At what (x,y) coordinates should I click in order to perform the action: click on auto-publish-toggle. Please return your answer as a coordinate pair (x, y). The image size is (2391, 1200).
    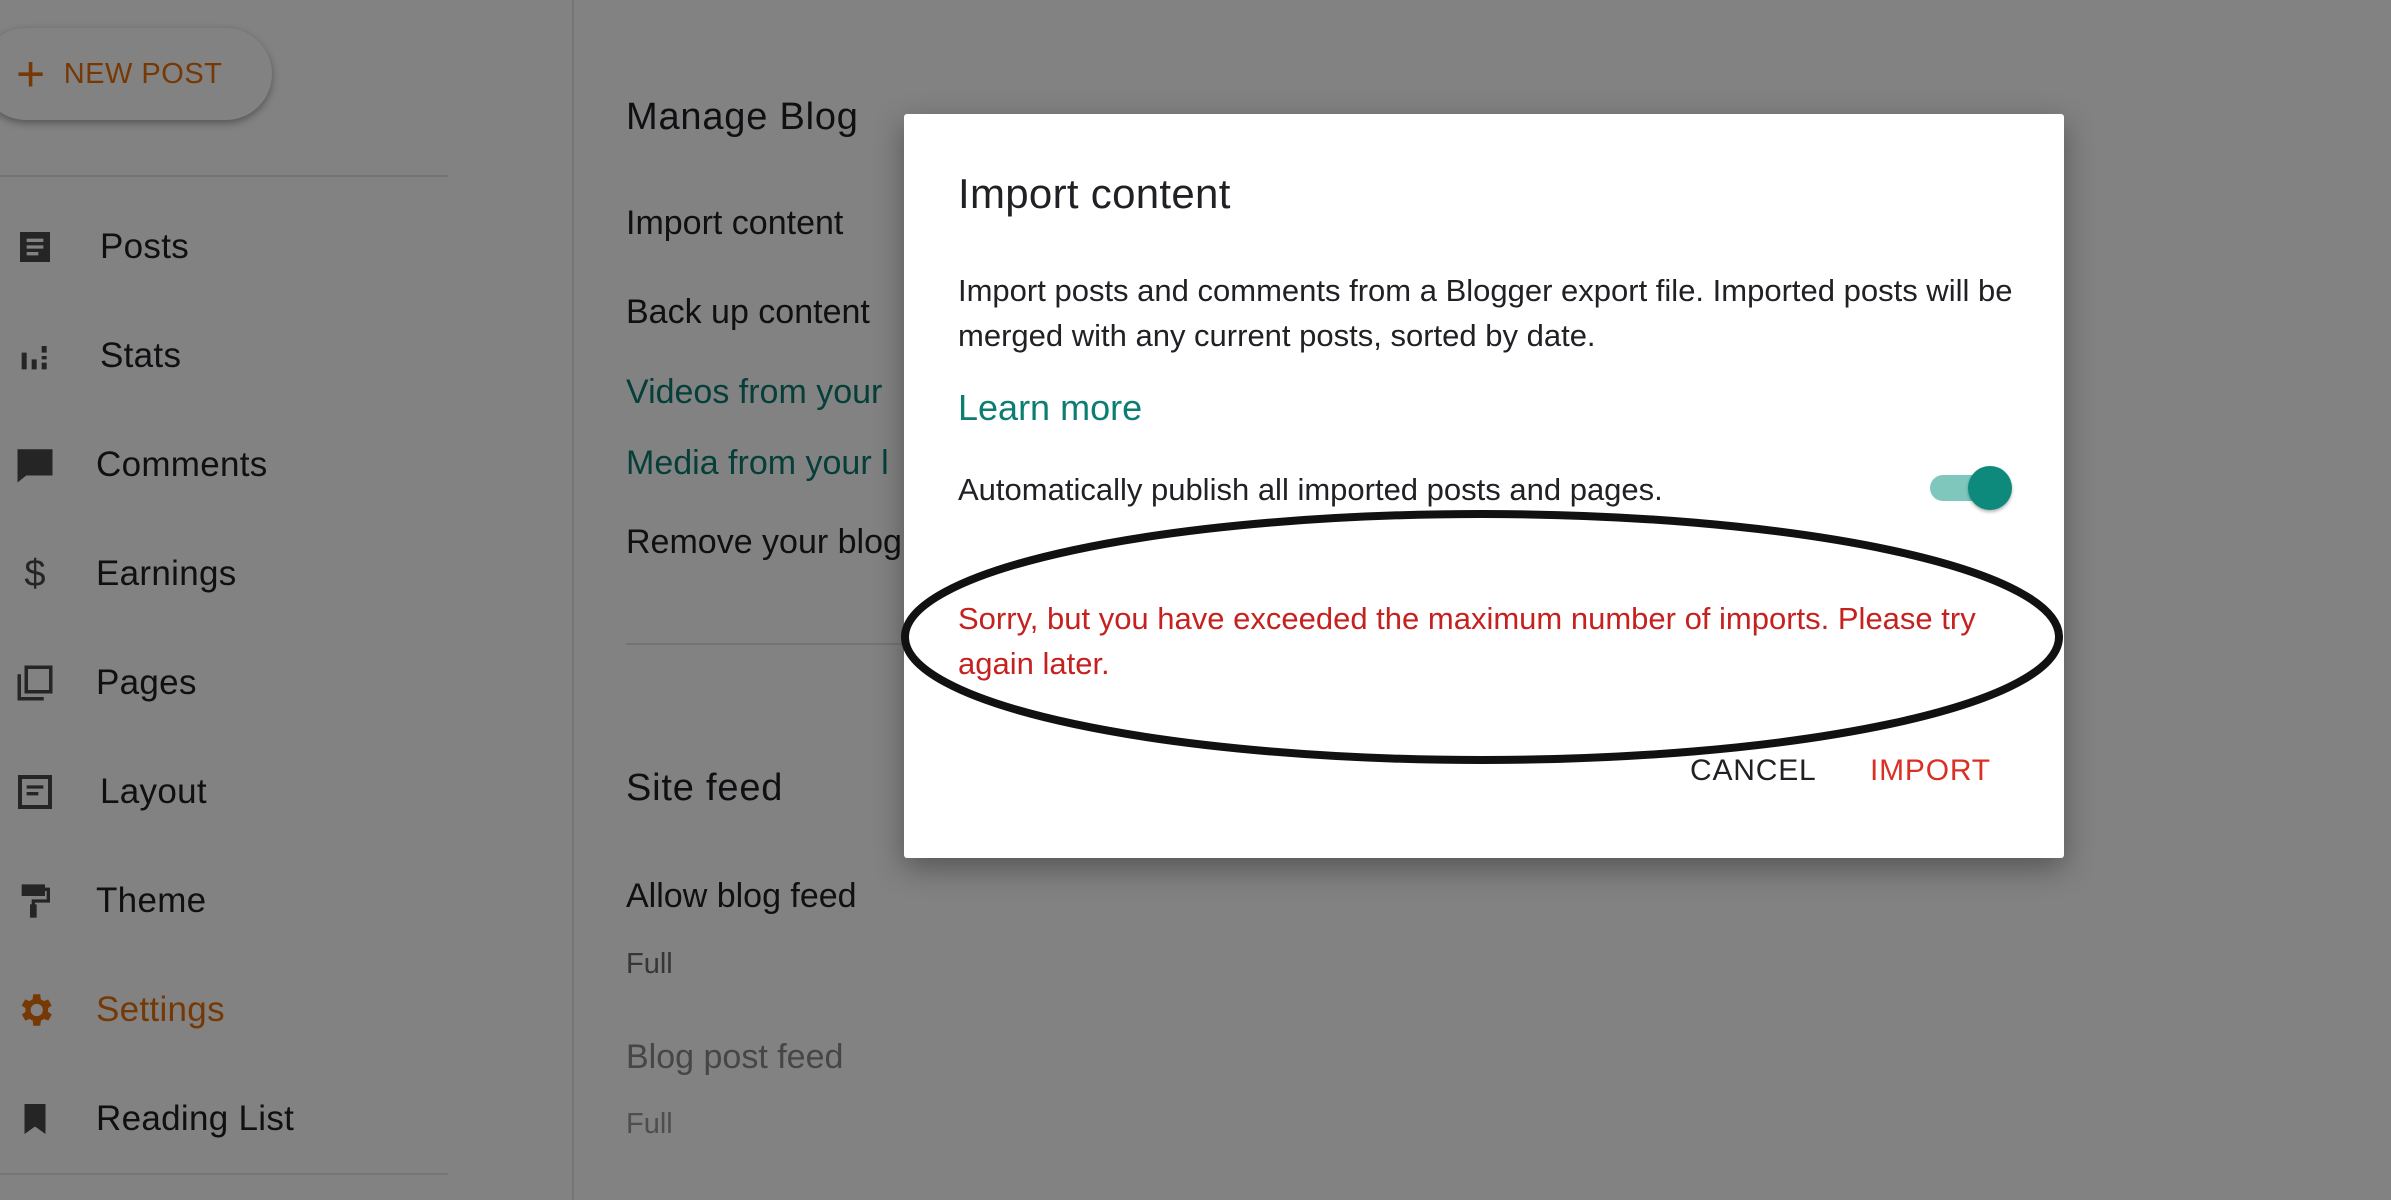
    Looking at the image, I should click on (1968, 488).